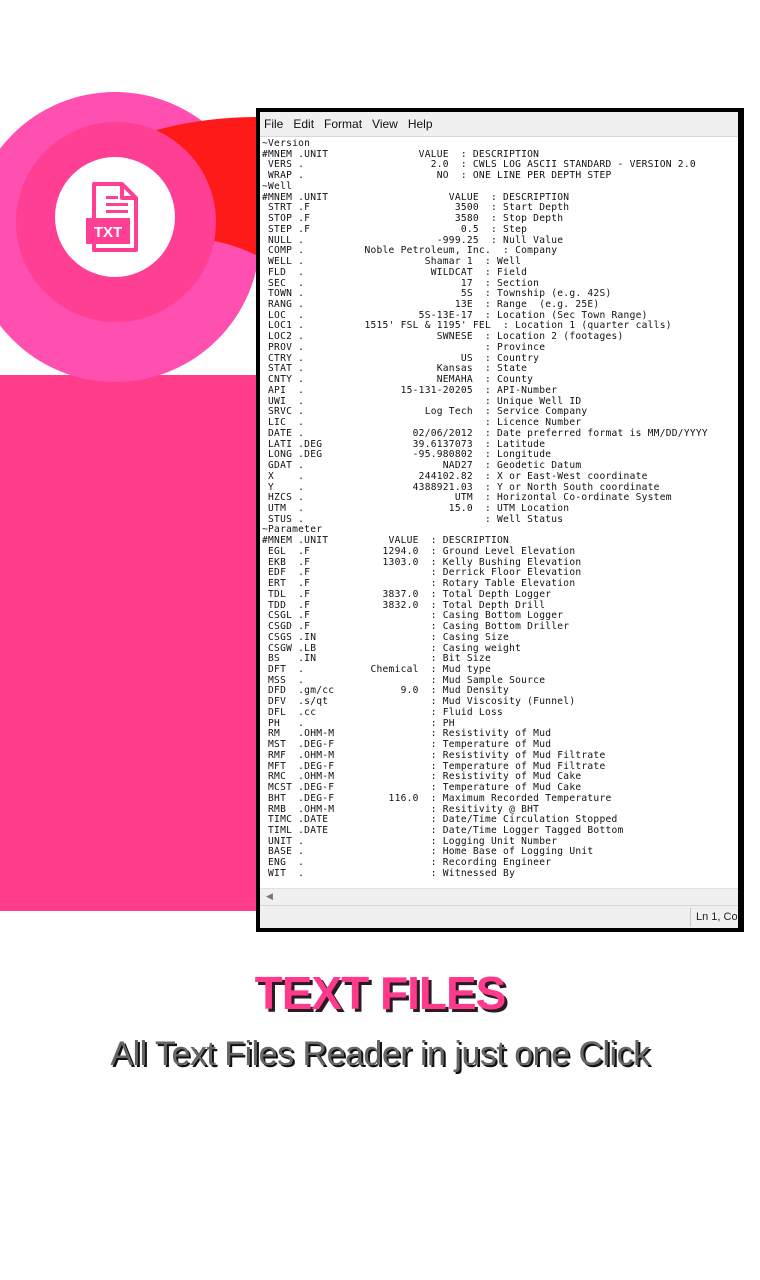  What do you see at coordinates (395, 648) in the screenshot?
I see `document-line: CSGW .LB : Casing weight` at bounding box center [395, 648].